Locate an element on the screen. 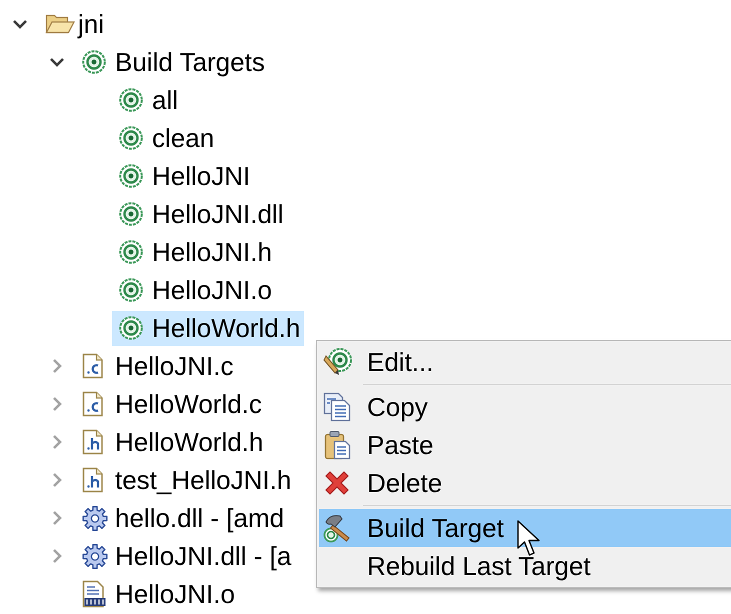 The width and height of the screenshot is (731, 614). tree-item: HelloJNI.c is located at coordinates (156, 366).